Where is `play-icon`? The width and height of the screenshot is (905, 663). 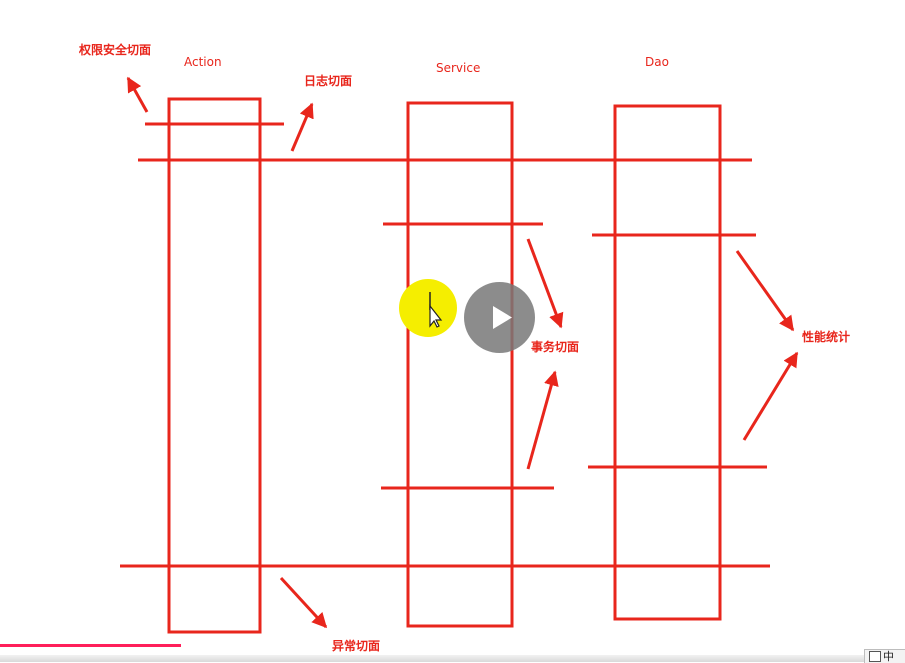
play-icon is located at coordinates (502, 317).